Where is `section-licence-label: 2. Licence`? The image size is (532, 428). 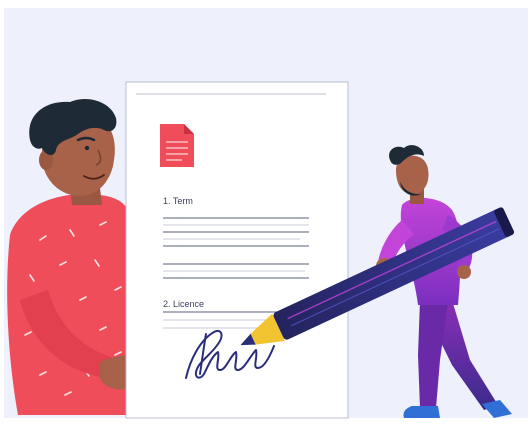
section-licence-label: 2. Licence is located at coordinates (184, 304).